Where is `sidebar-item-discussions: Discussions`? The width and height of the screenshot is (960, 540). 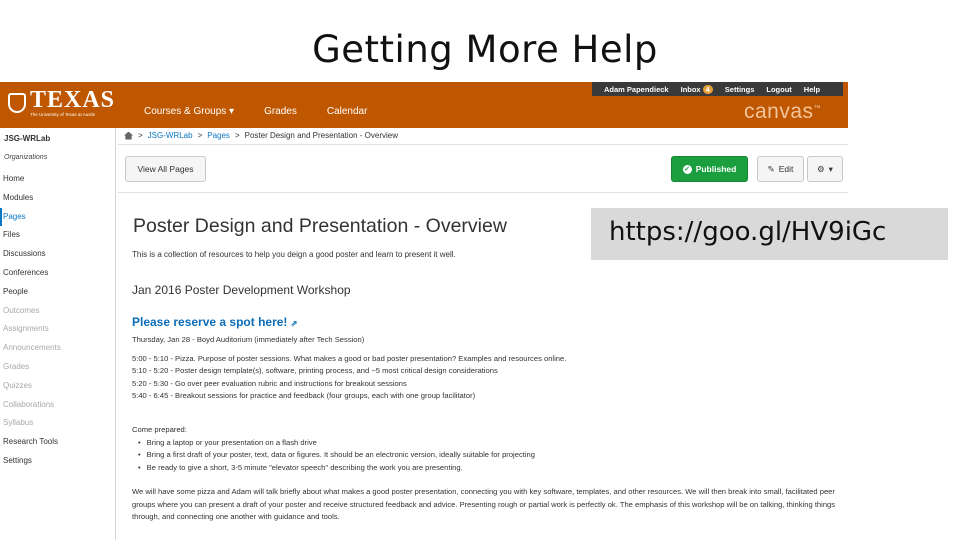 sidebar-item-discussions: Discussions is located at coordinates (58, 254).